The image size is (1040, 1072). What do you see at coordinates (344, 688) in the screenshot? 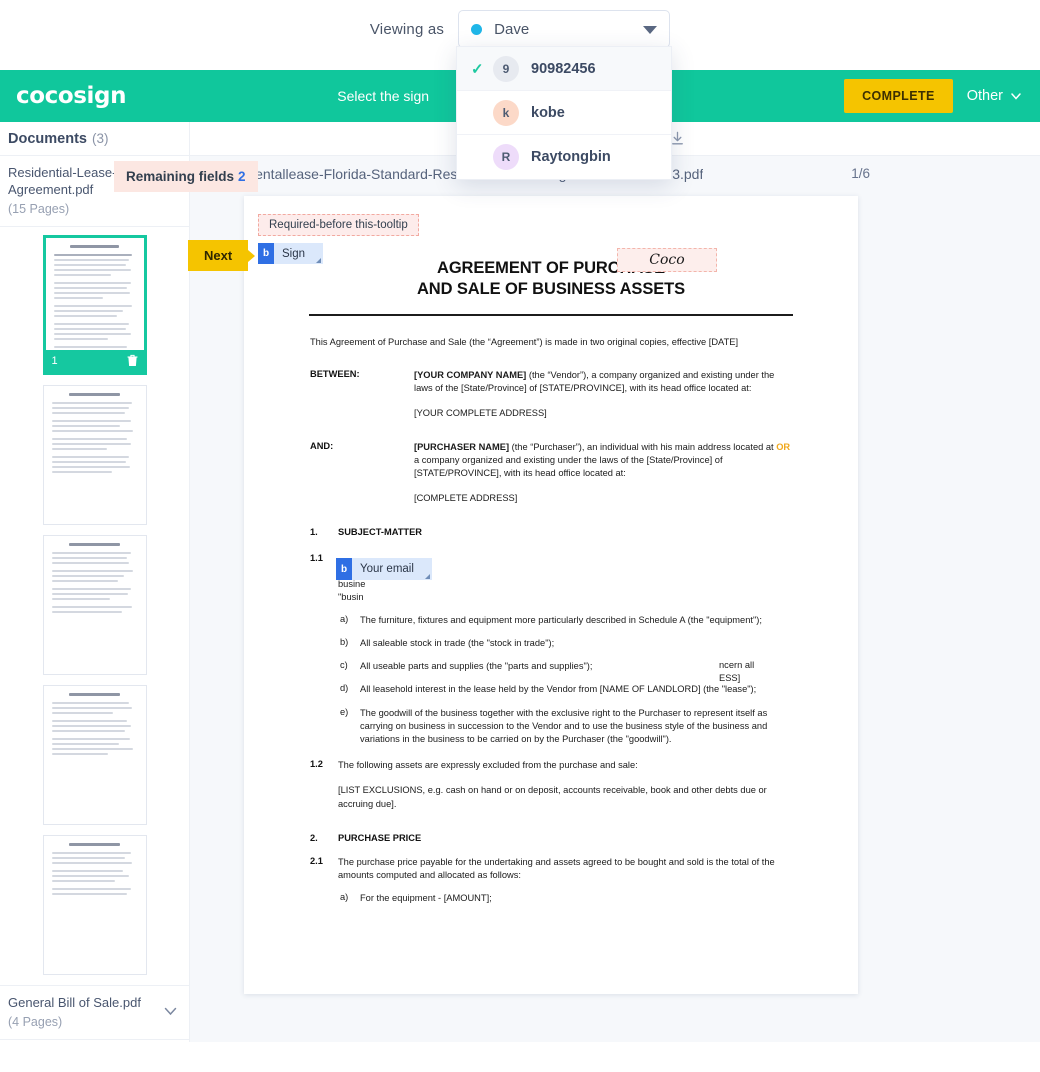
I see `list-marker: d)` at bounding box center [344, 688].